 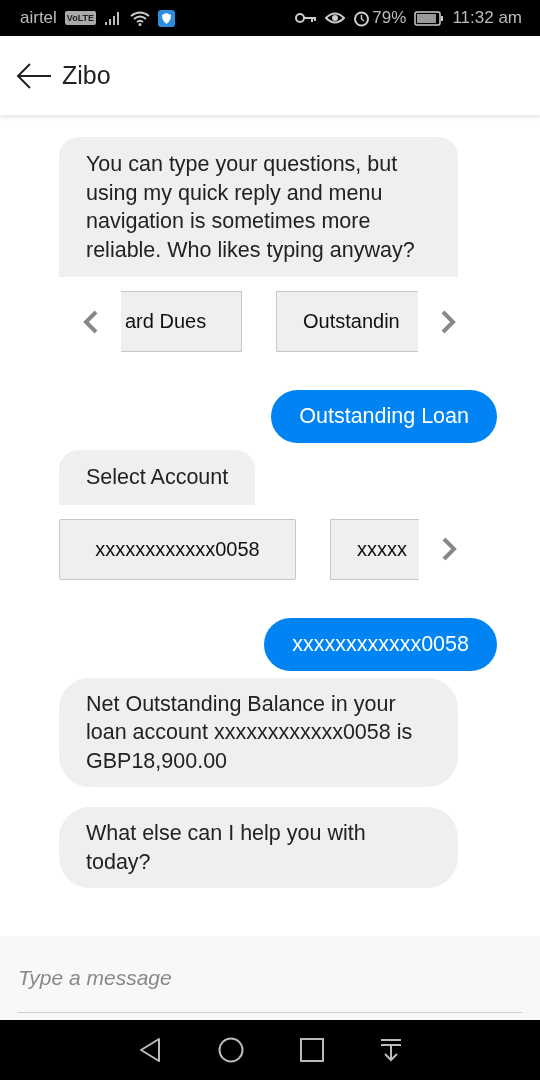 What do you see at coordinates (38, 18) in the screenshot?
I see `carrier-name: airtel` at bounding box center [38, 18].